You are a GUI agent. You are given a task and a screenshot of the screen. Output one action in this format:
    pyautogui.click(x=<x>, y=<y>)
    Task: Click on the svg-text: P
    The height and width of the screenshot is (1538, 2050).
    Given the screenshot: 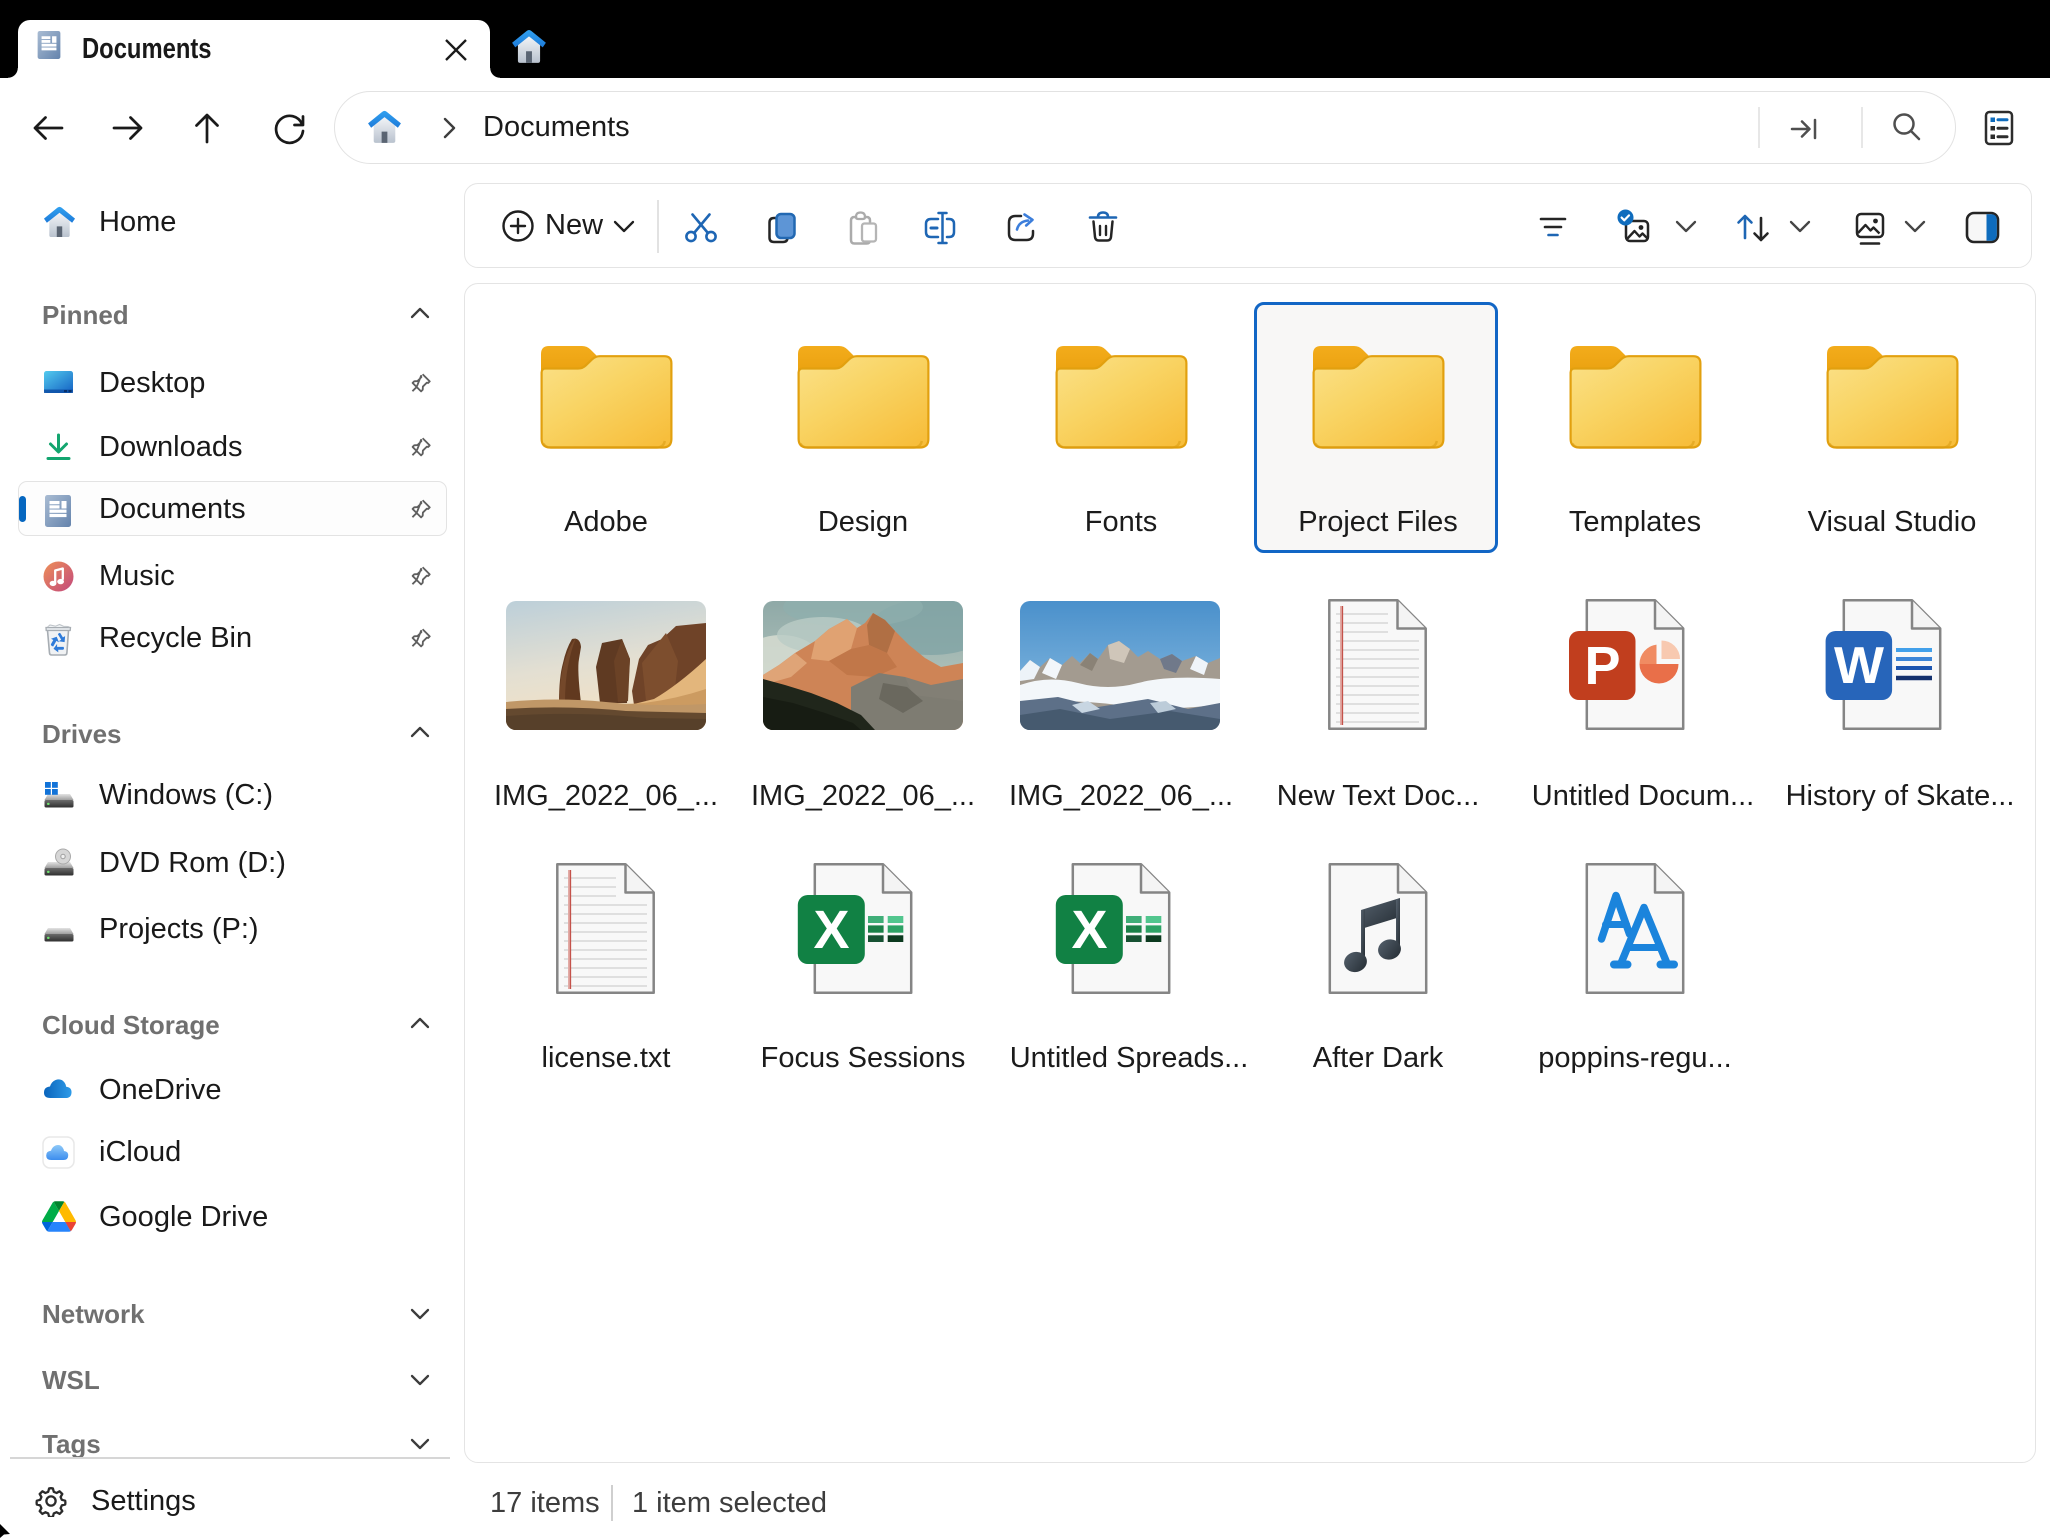 What is the action you would take?
    pyautogui.click(x=1602, y=666)
    